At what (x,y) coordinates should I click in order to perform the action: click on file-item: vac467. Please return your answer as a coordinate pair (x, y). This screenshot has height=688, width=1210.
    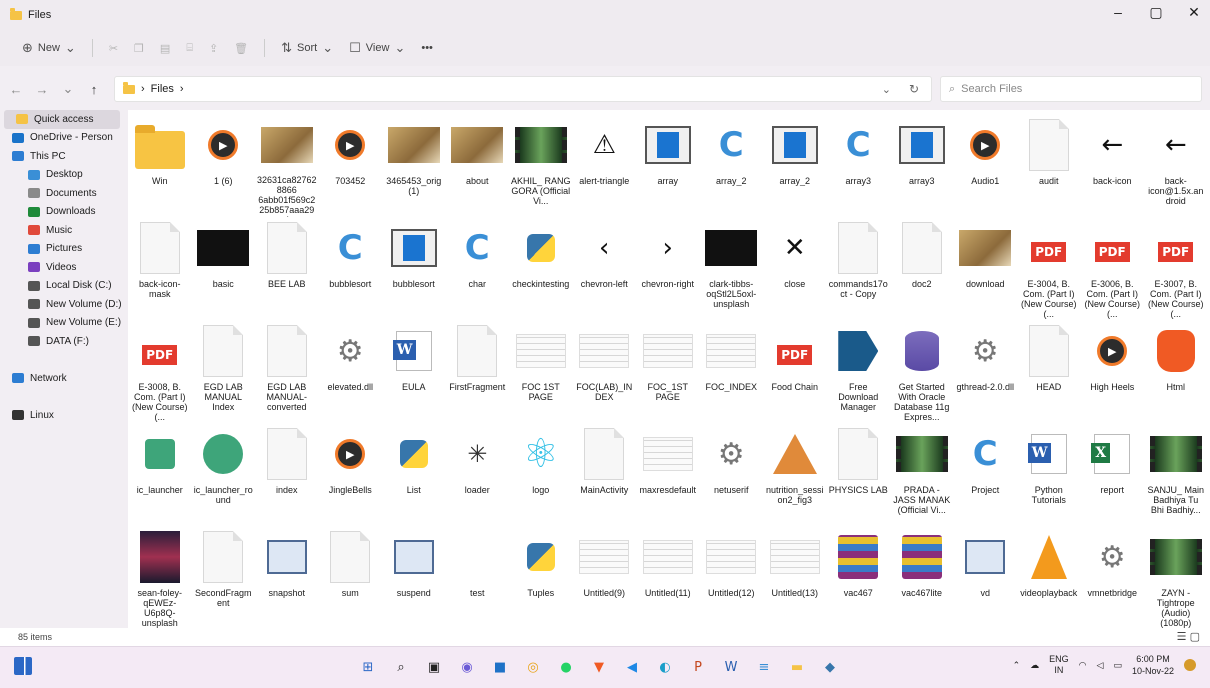
    Looking at the image, I should click on (859, 577).